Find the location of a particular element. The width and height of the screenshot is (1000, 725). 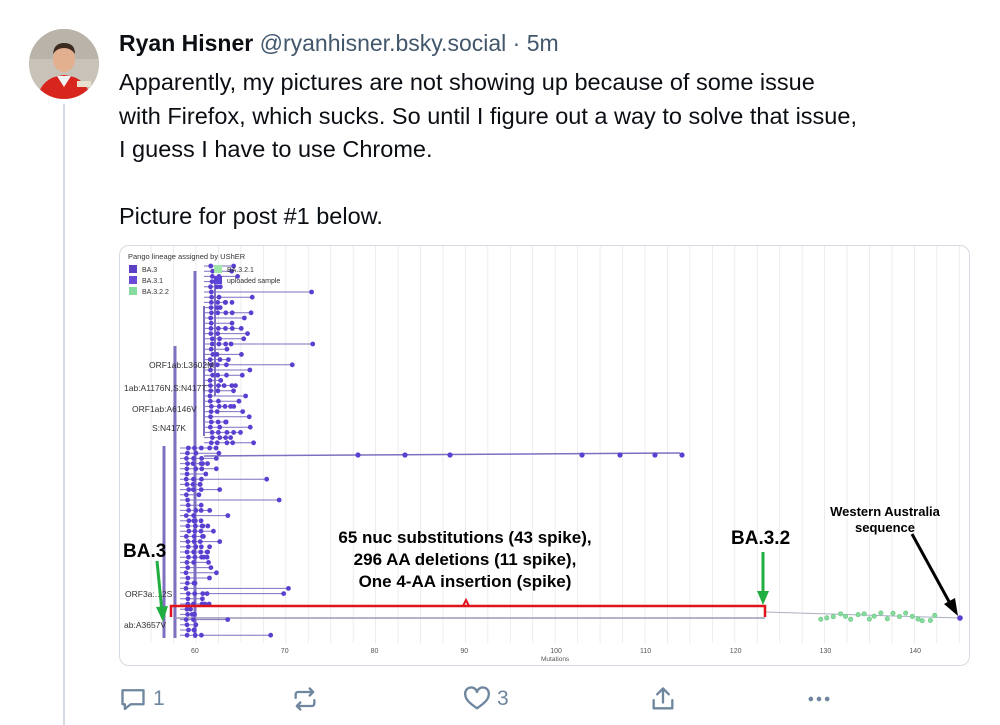

post-timestamp: 5m is located at coordinates (543, 43).